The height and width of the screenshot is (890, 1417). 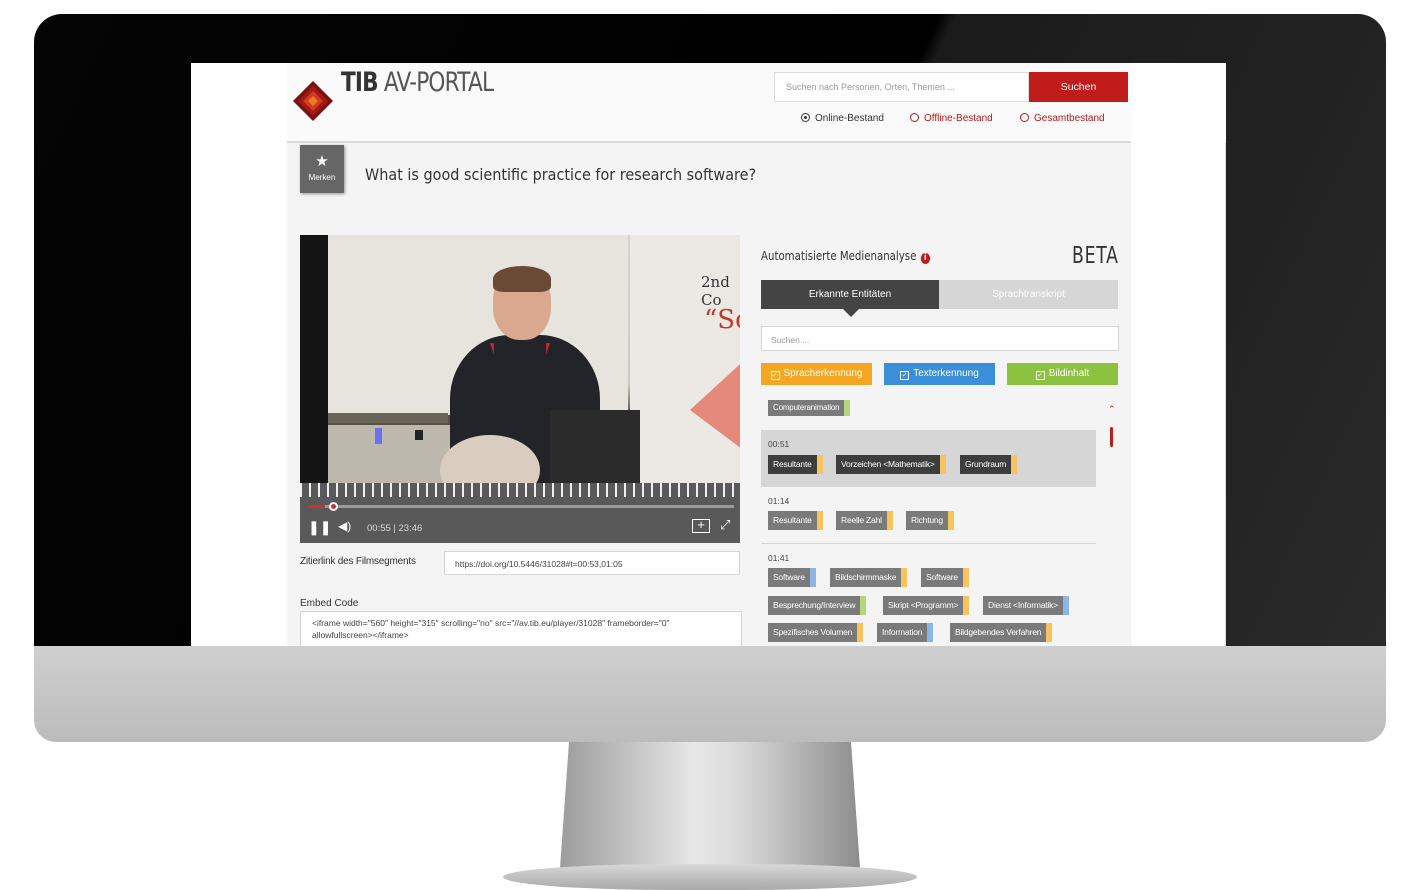 I want to click on scope-offline-radio: Offline-Bestand, so click(x=951, y=118).